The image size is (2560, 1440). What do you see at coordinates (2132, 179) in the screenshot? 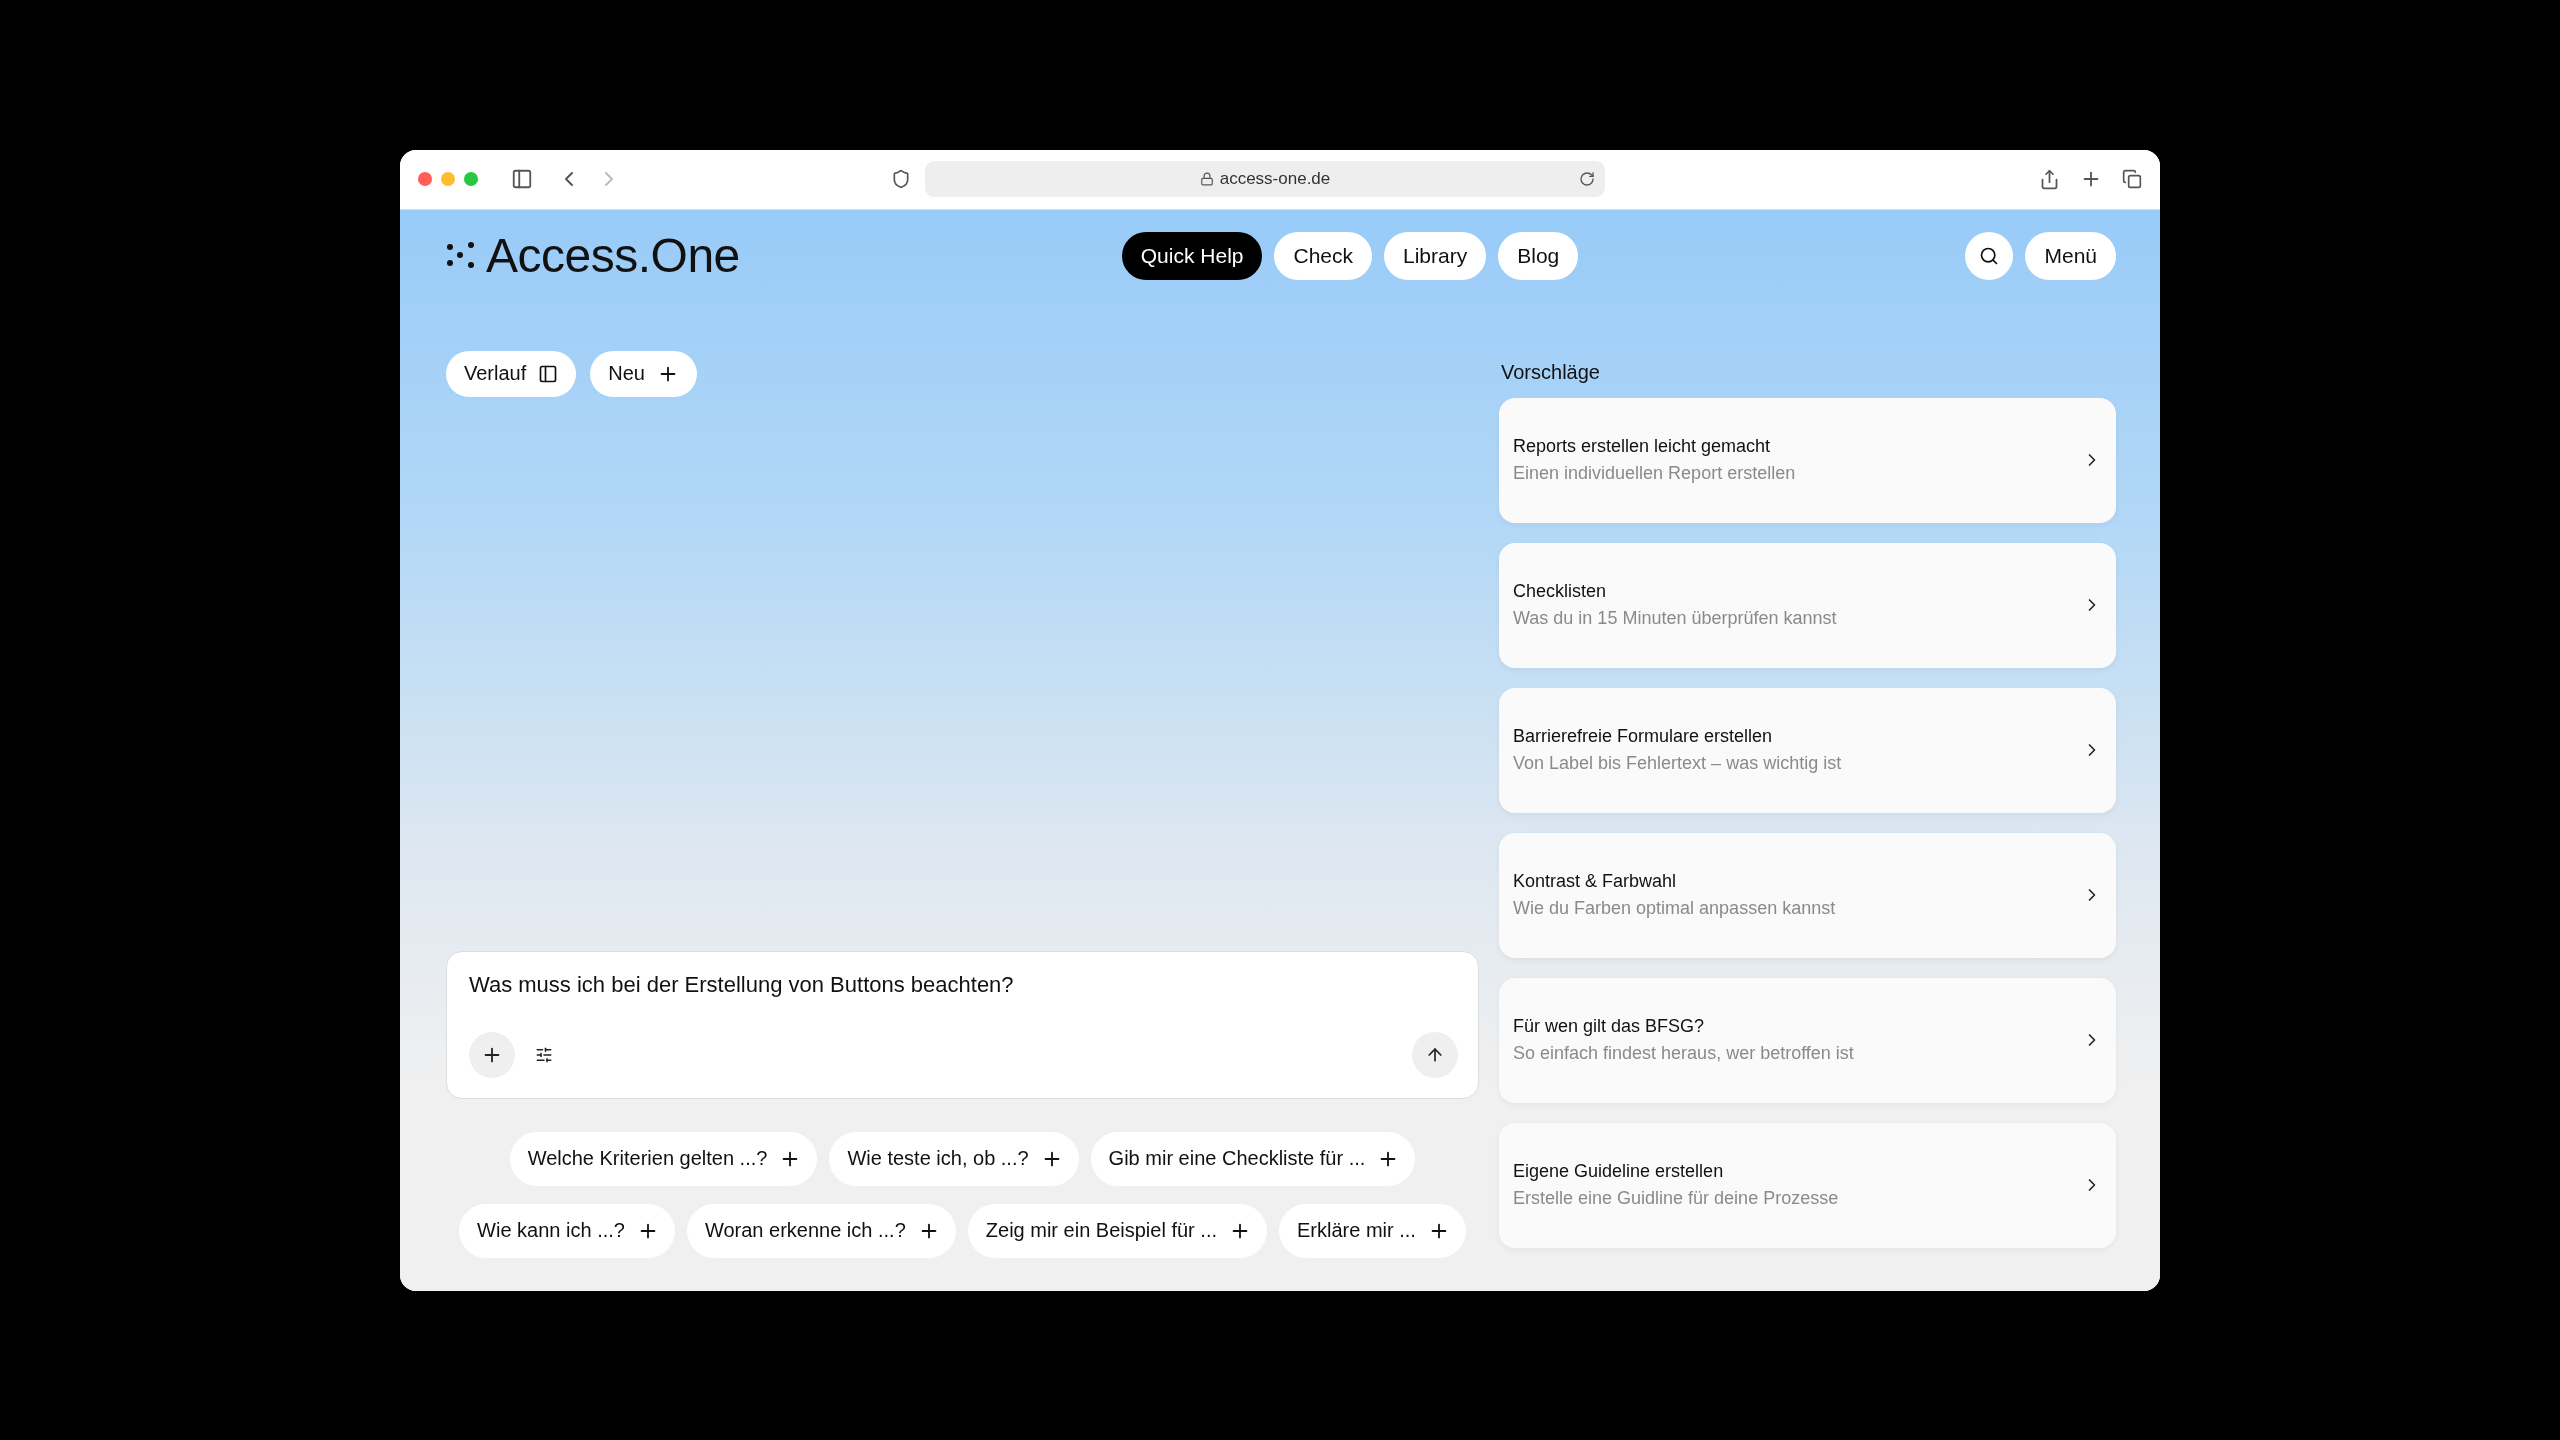
I see `tabs-overview-icon` at bounding box center [2132, 179].